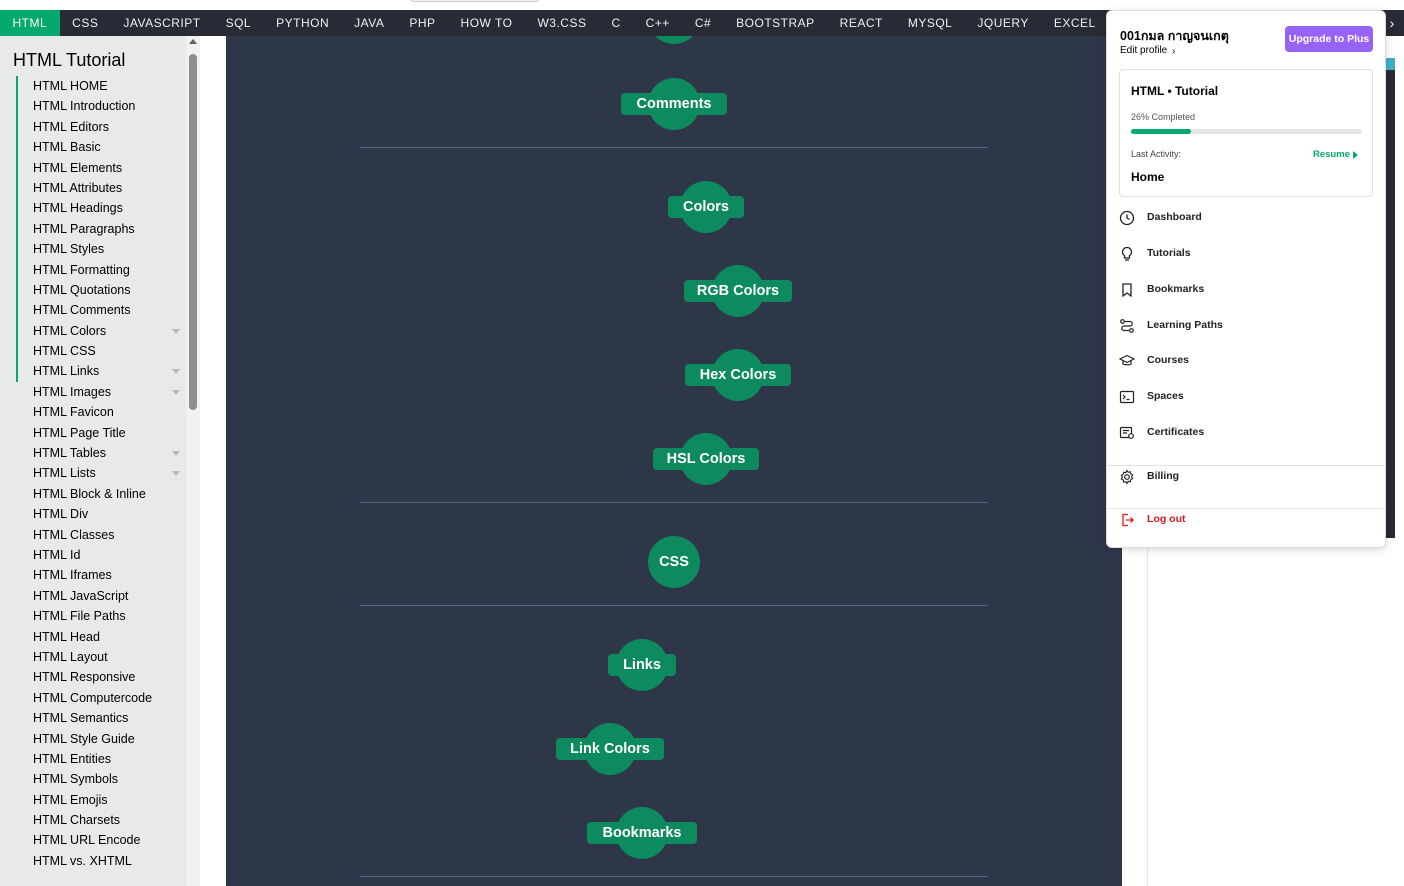 This screenshot has width=1404, height=886. I want to click on sidebar-item-label: HTML Charsets, so click(77, 820).